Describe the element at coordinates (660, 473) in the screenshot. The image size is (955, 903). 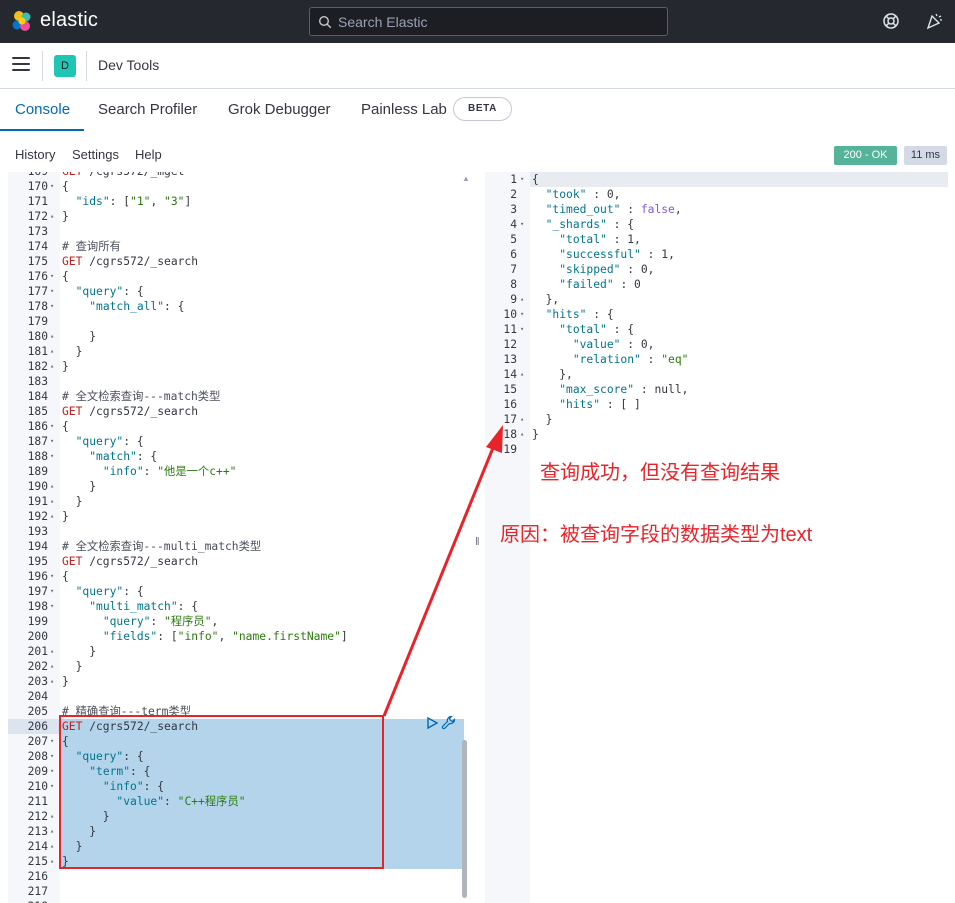
I see `annotation-result: 查询成功，但没有查询结果` at that location.